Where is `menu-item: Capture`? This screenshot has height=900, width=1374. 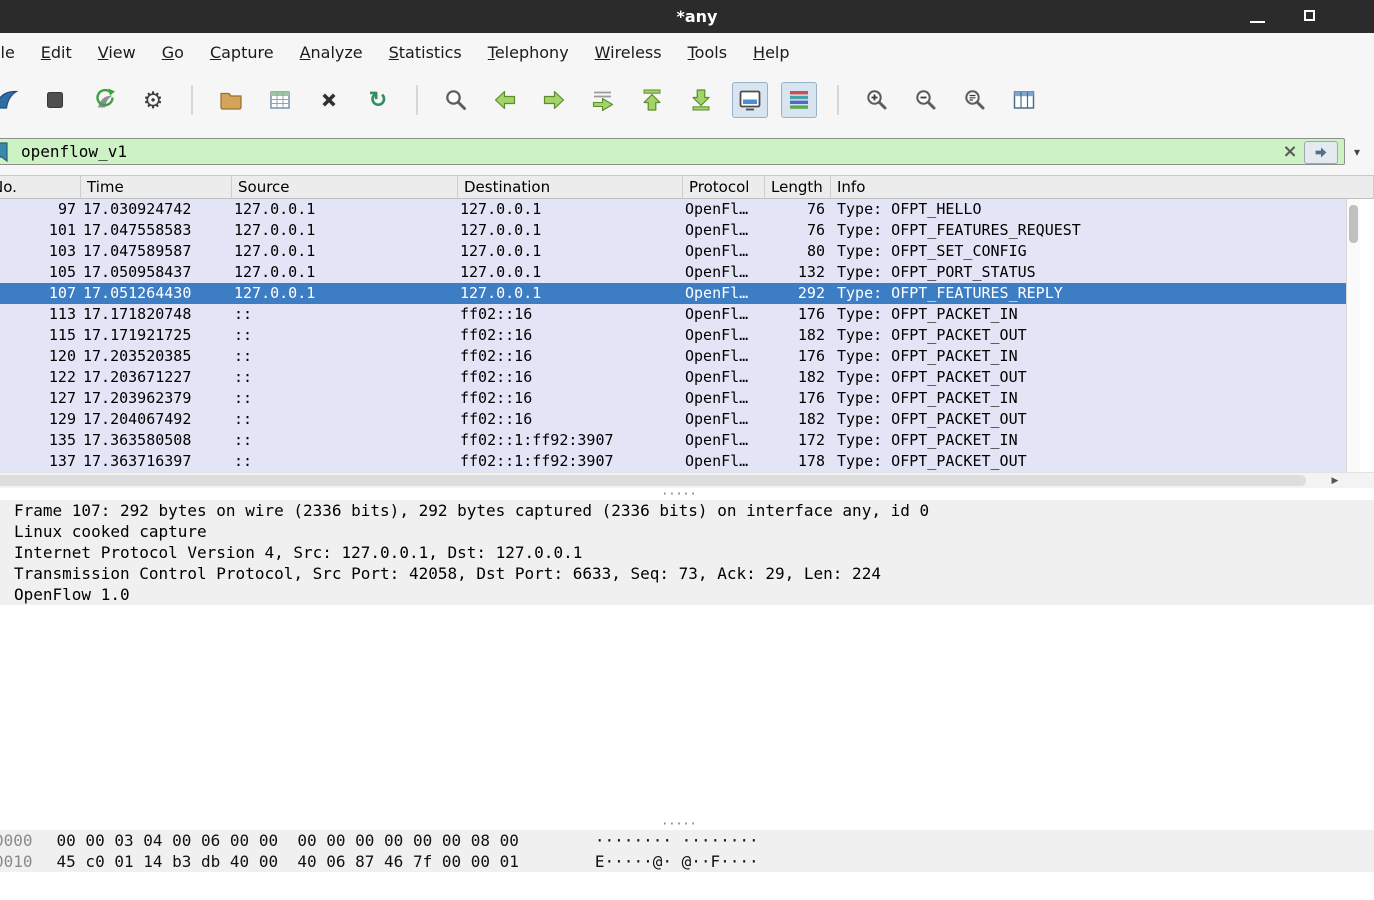 menu-item: Capture is located at coordinates (242, 52).